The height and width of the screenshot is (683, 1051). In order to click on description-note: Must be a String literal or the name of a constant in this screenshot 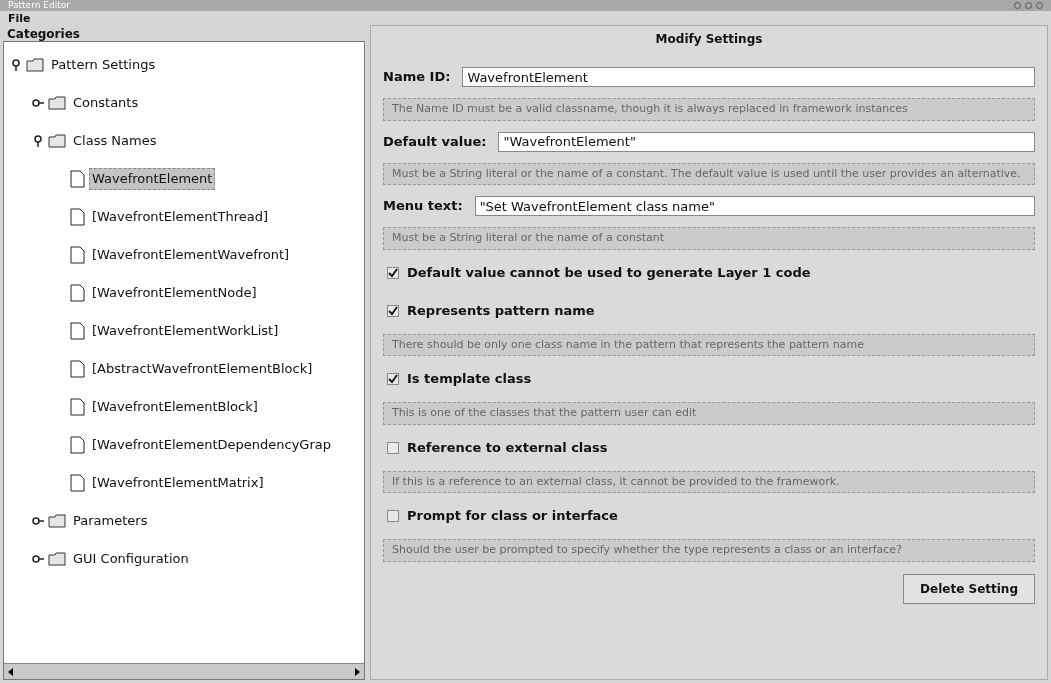, I will do `click(709, 238)`.